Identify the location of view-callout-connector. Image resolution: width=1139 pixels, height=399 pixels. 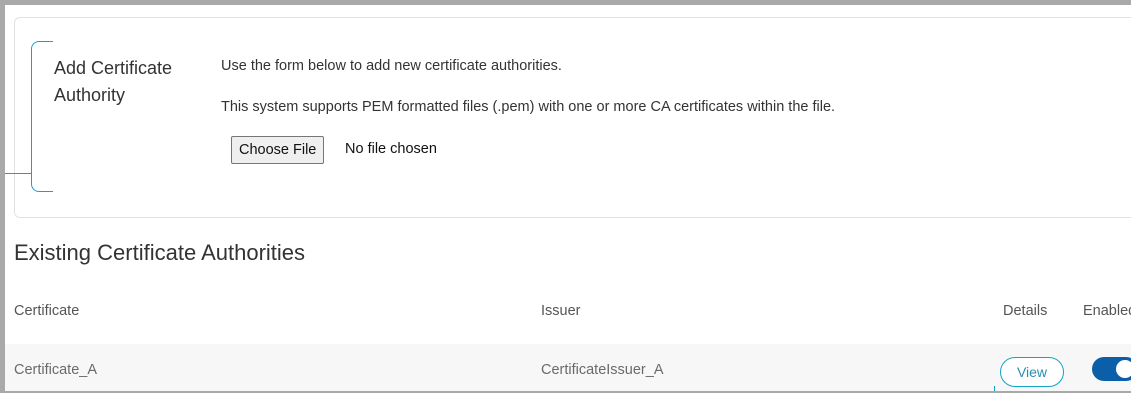
(994, 388).